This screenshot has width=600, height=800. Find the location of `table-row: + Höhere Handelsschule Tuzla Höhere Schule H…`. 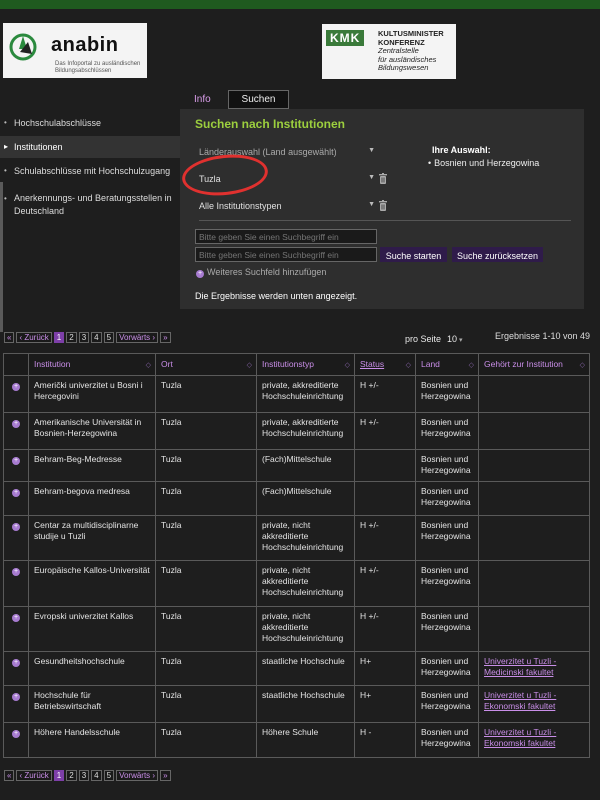

table-row: + Höhere Handelsschule Tuzla Höhere Schule H… is located at coordinates (296, 740).